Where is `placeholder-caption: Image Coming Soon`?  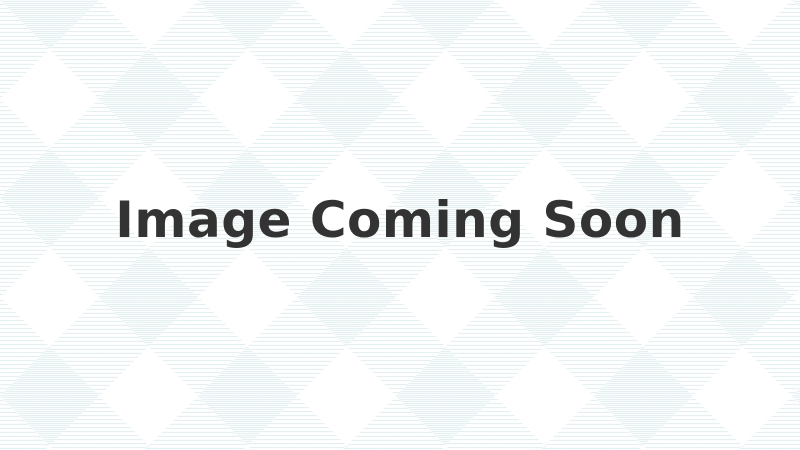
placeholder-caption: Image Coming Soon is located at coordinates (400, 220).